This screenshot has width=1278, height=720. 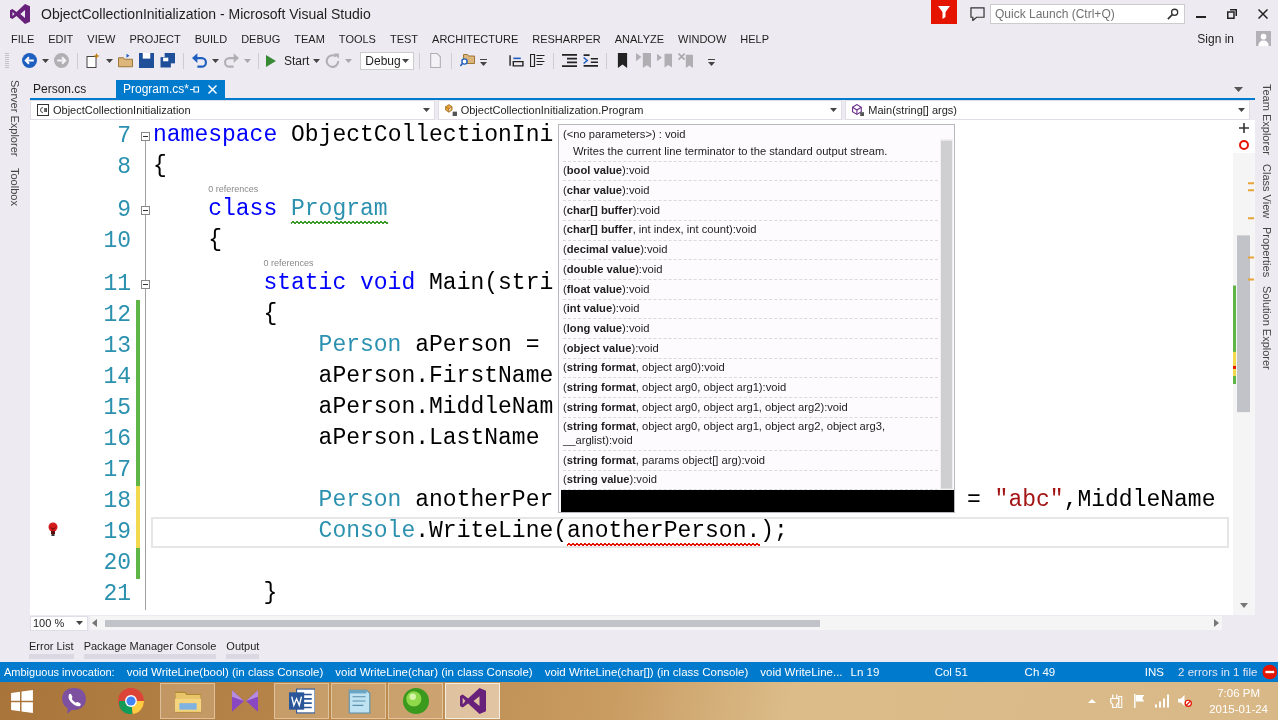 I want to click on menu-item: TEST, so click(x=404, y=38).